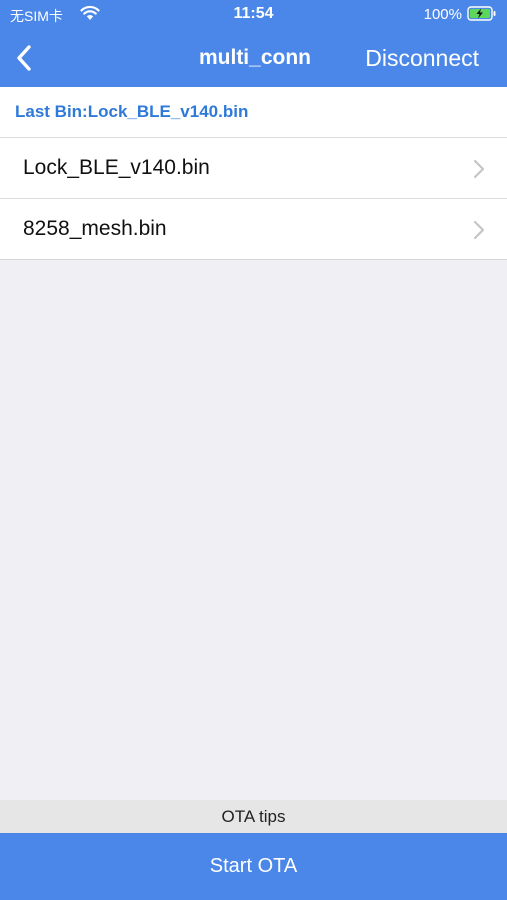  Describe the element at coordinates (482, 15) in the screenshot. I see `battery-charging-icon` at that location.